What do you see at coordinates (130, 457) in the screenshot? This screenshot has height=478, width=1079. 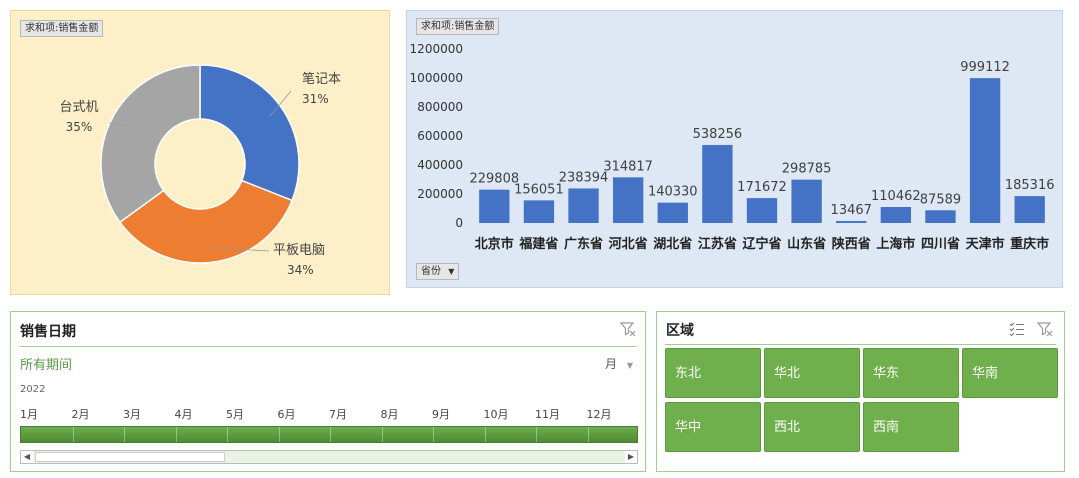 I see `scroll-thumb` at bounding box center [130, 457].